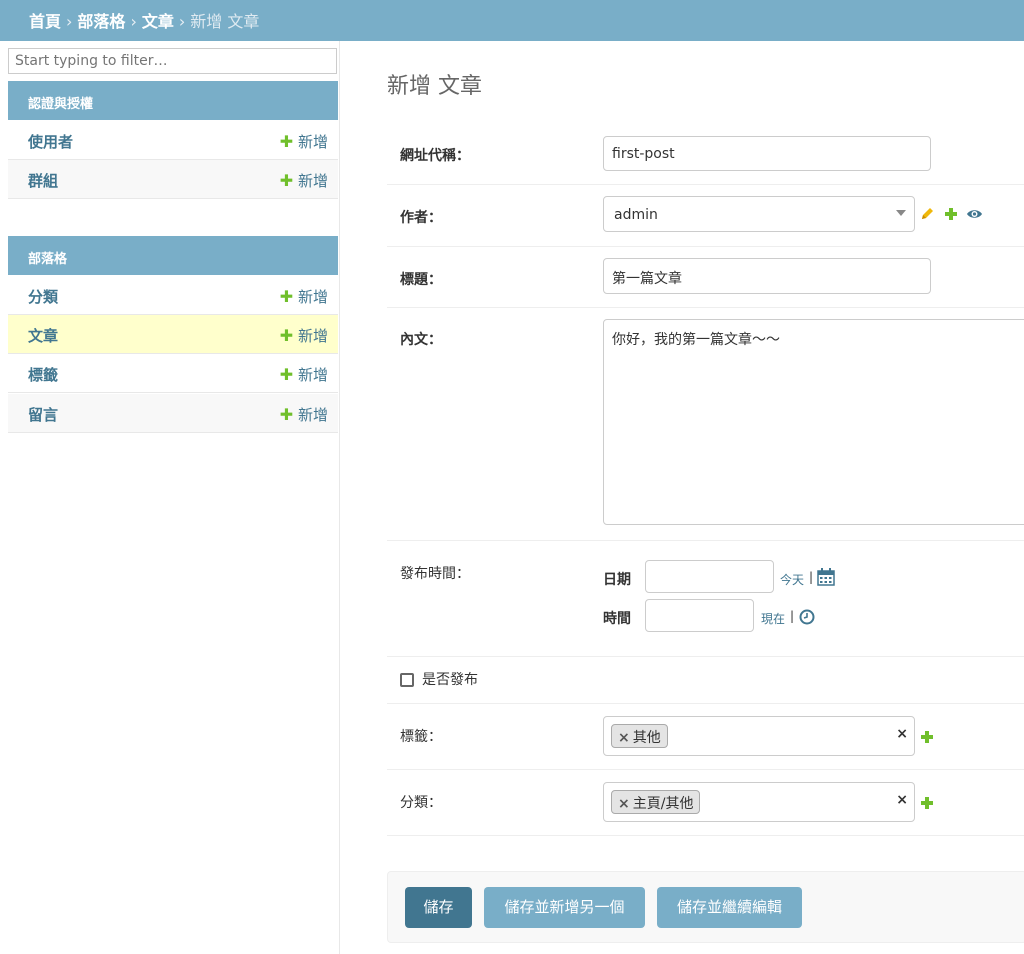 The height and width of the screenshot is (954, 1024). I want to click on form-row-title: 標題： 第一篇文章, so click(705, 277).